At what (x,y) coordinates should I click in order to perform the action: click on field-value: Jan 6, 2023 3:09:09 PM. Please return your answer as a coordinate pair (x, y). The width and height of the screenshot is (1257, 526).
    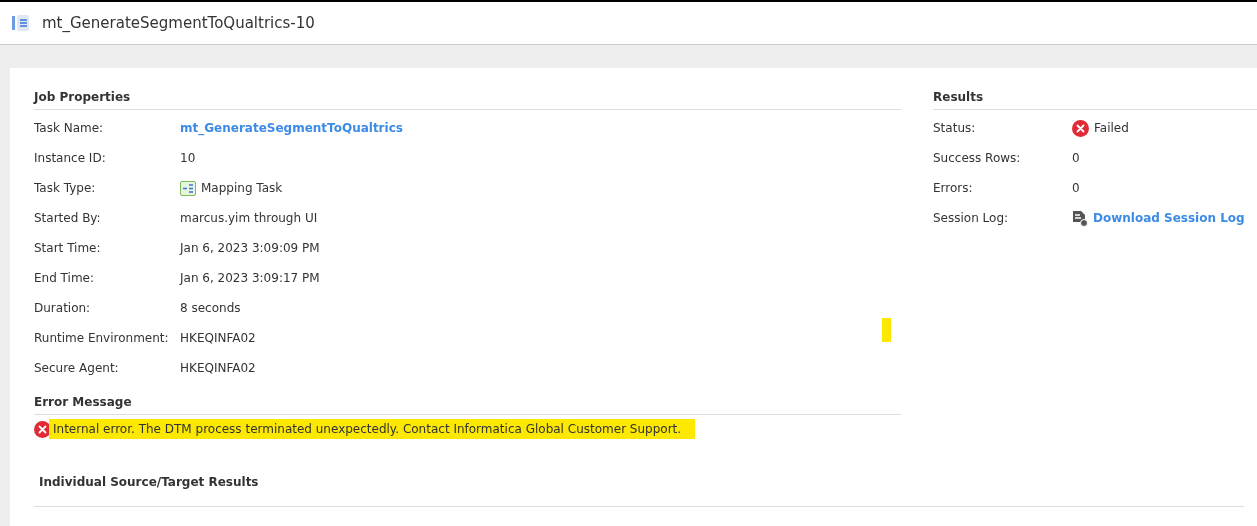
    Looking at the image, I should click on (250, 248).